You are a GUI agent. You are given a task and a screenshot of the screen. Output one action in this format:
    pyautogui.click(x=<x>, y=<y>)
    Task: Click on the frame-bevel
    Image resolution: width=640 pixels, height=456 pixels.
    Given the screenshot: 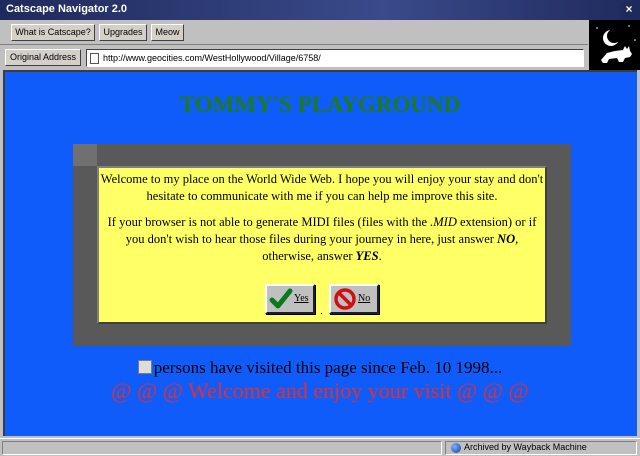 What is the action you would take?
    pyautogui.click(x=85, y=155)
    